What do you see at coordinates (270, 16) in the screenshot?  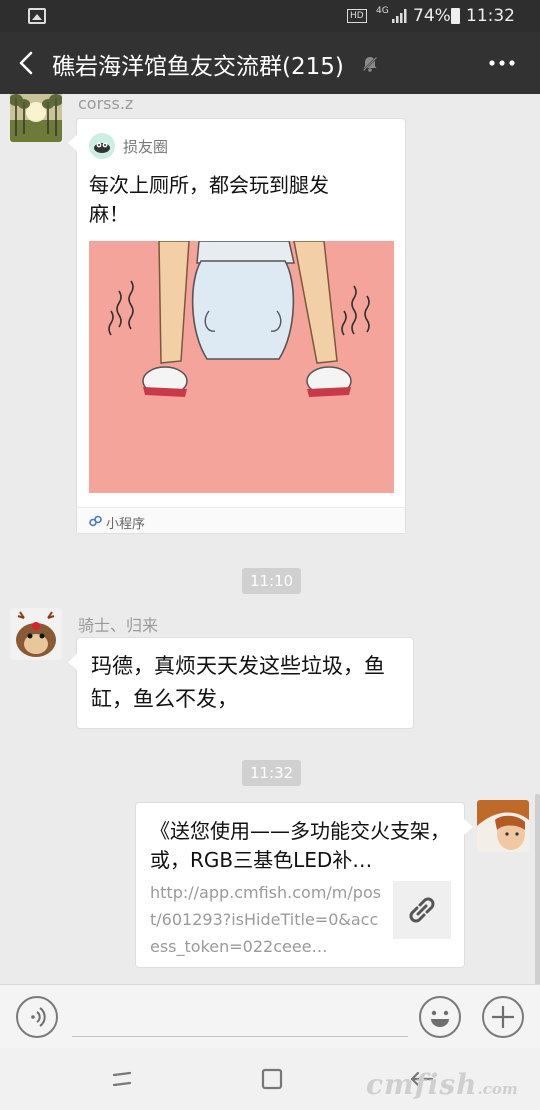 I see `status-bar: HD 4G 74% 11:32` at bounding box center [270, 16].